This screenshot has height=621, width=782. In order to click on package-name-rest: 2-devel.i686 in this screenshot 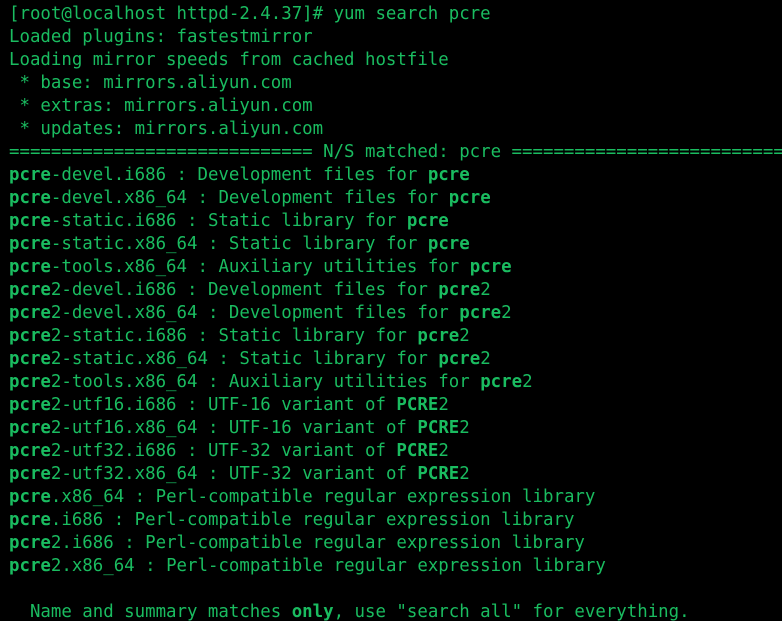, I will do `click(113, 290)`.